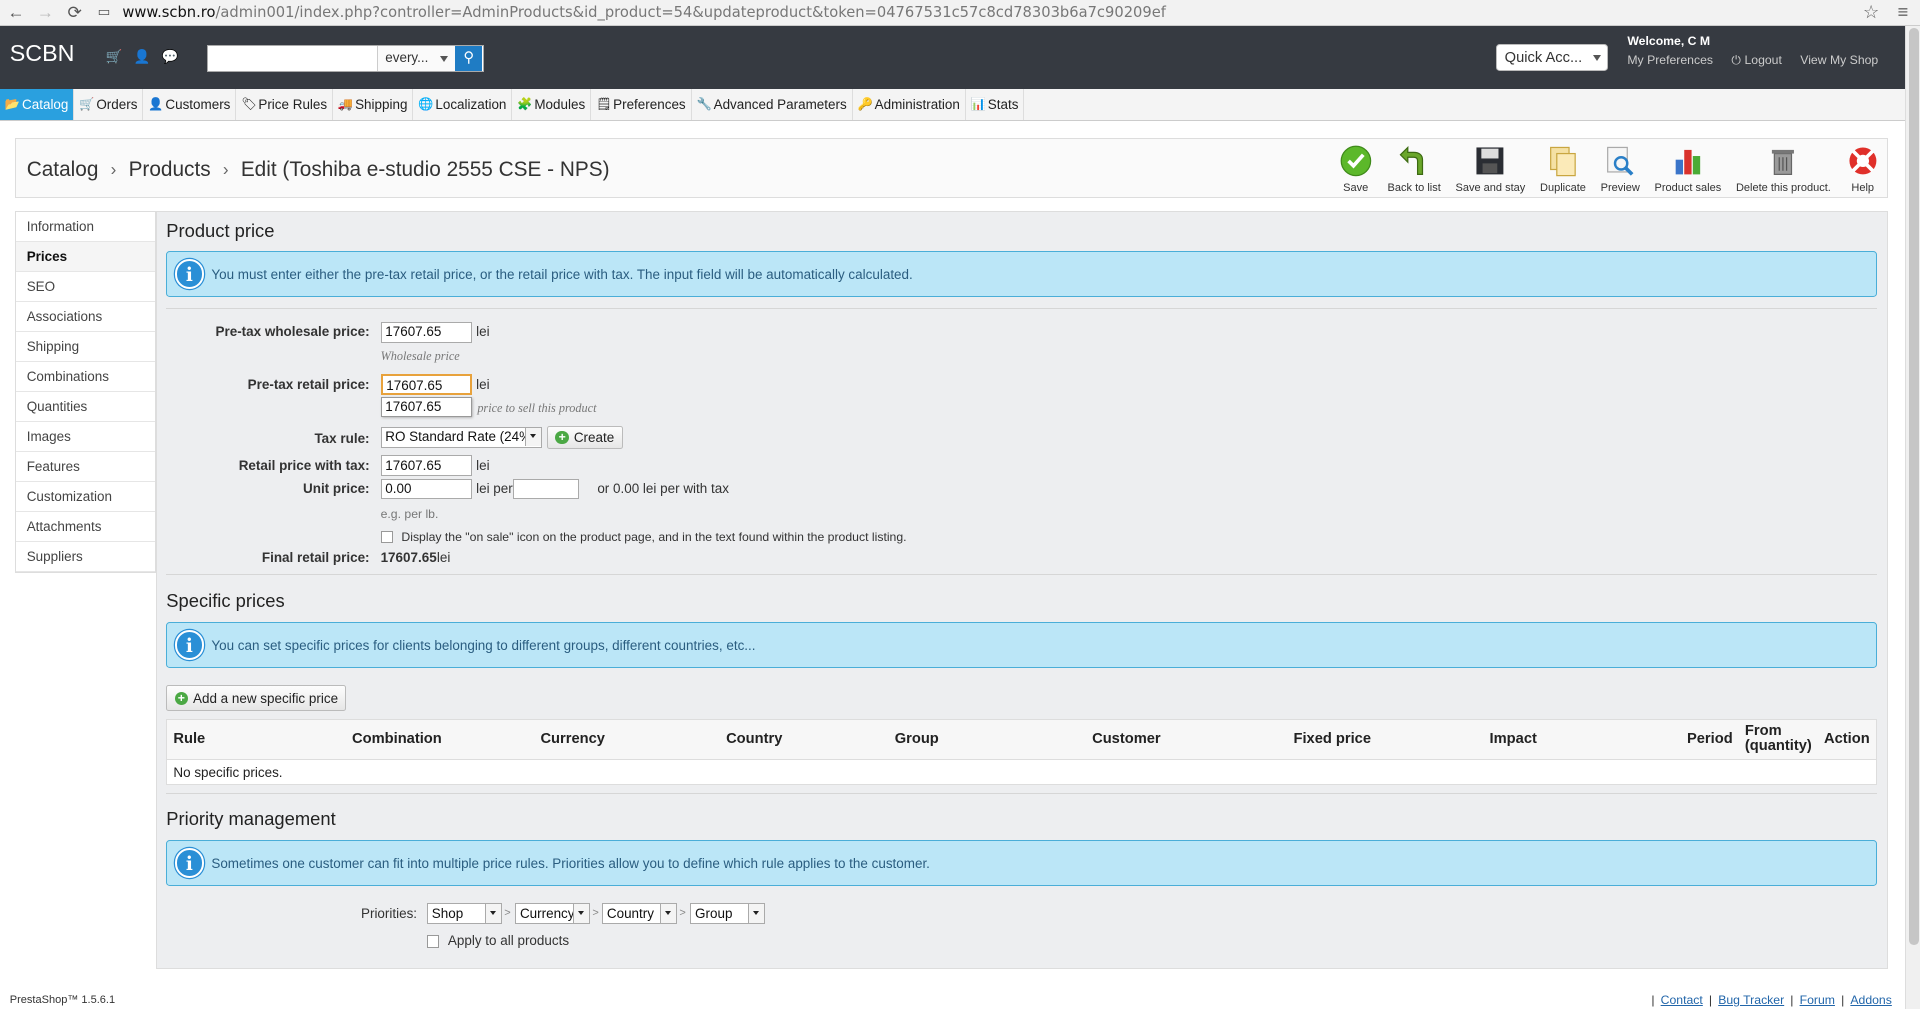  Describe the element at coordinates (1784, 169) in the screenshot. I see `delete-product-button: Delete this product.` at that location.